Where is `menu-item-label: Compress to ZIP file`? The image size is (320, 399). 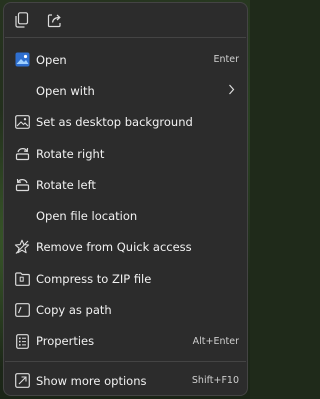 menu-item-label: Compress to ZIP file is located at coordinates (94, 278).